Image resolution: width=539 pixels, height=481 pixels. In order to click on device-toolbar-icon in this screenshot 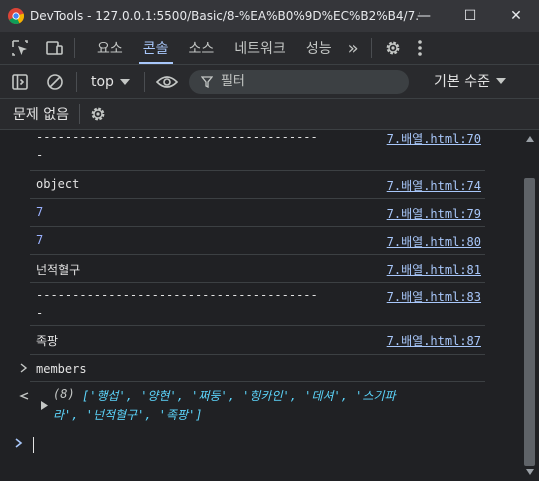, I will do `click(54, 48)`.